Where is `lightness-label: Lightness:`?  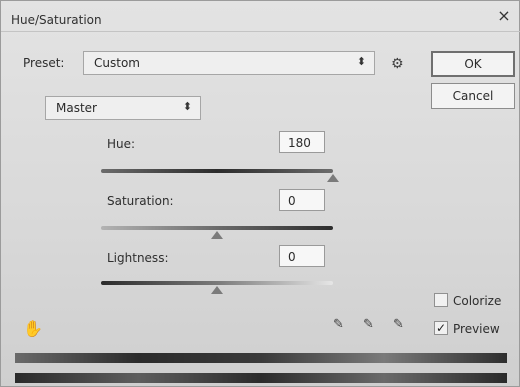
lightness-label: Lightness: is located at coordinates (138, 258).